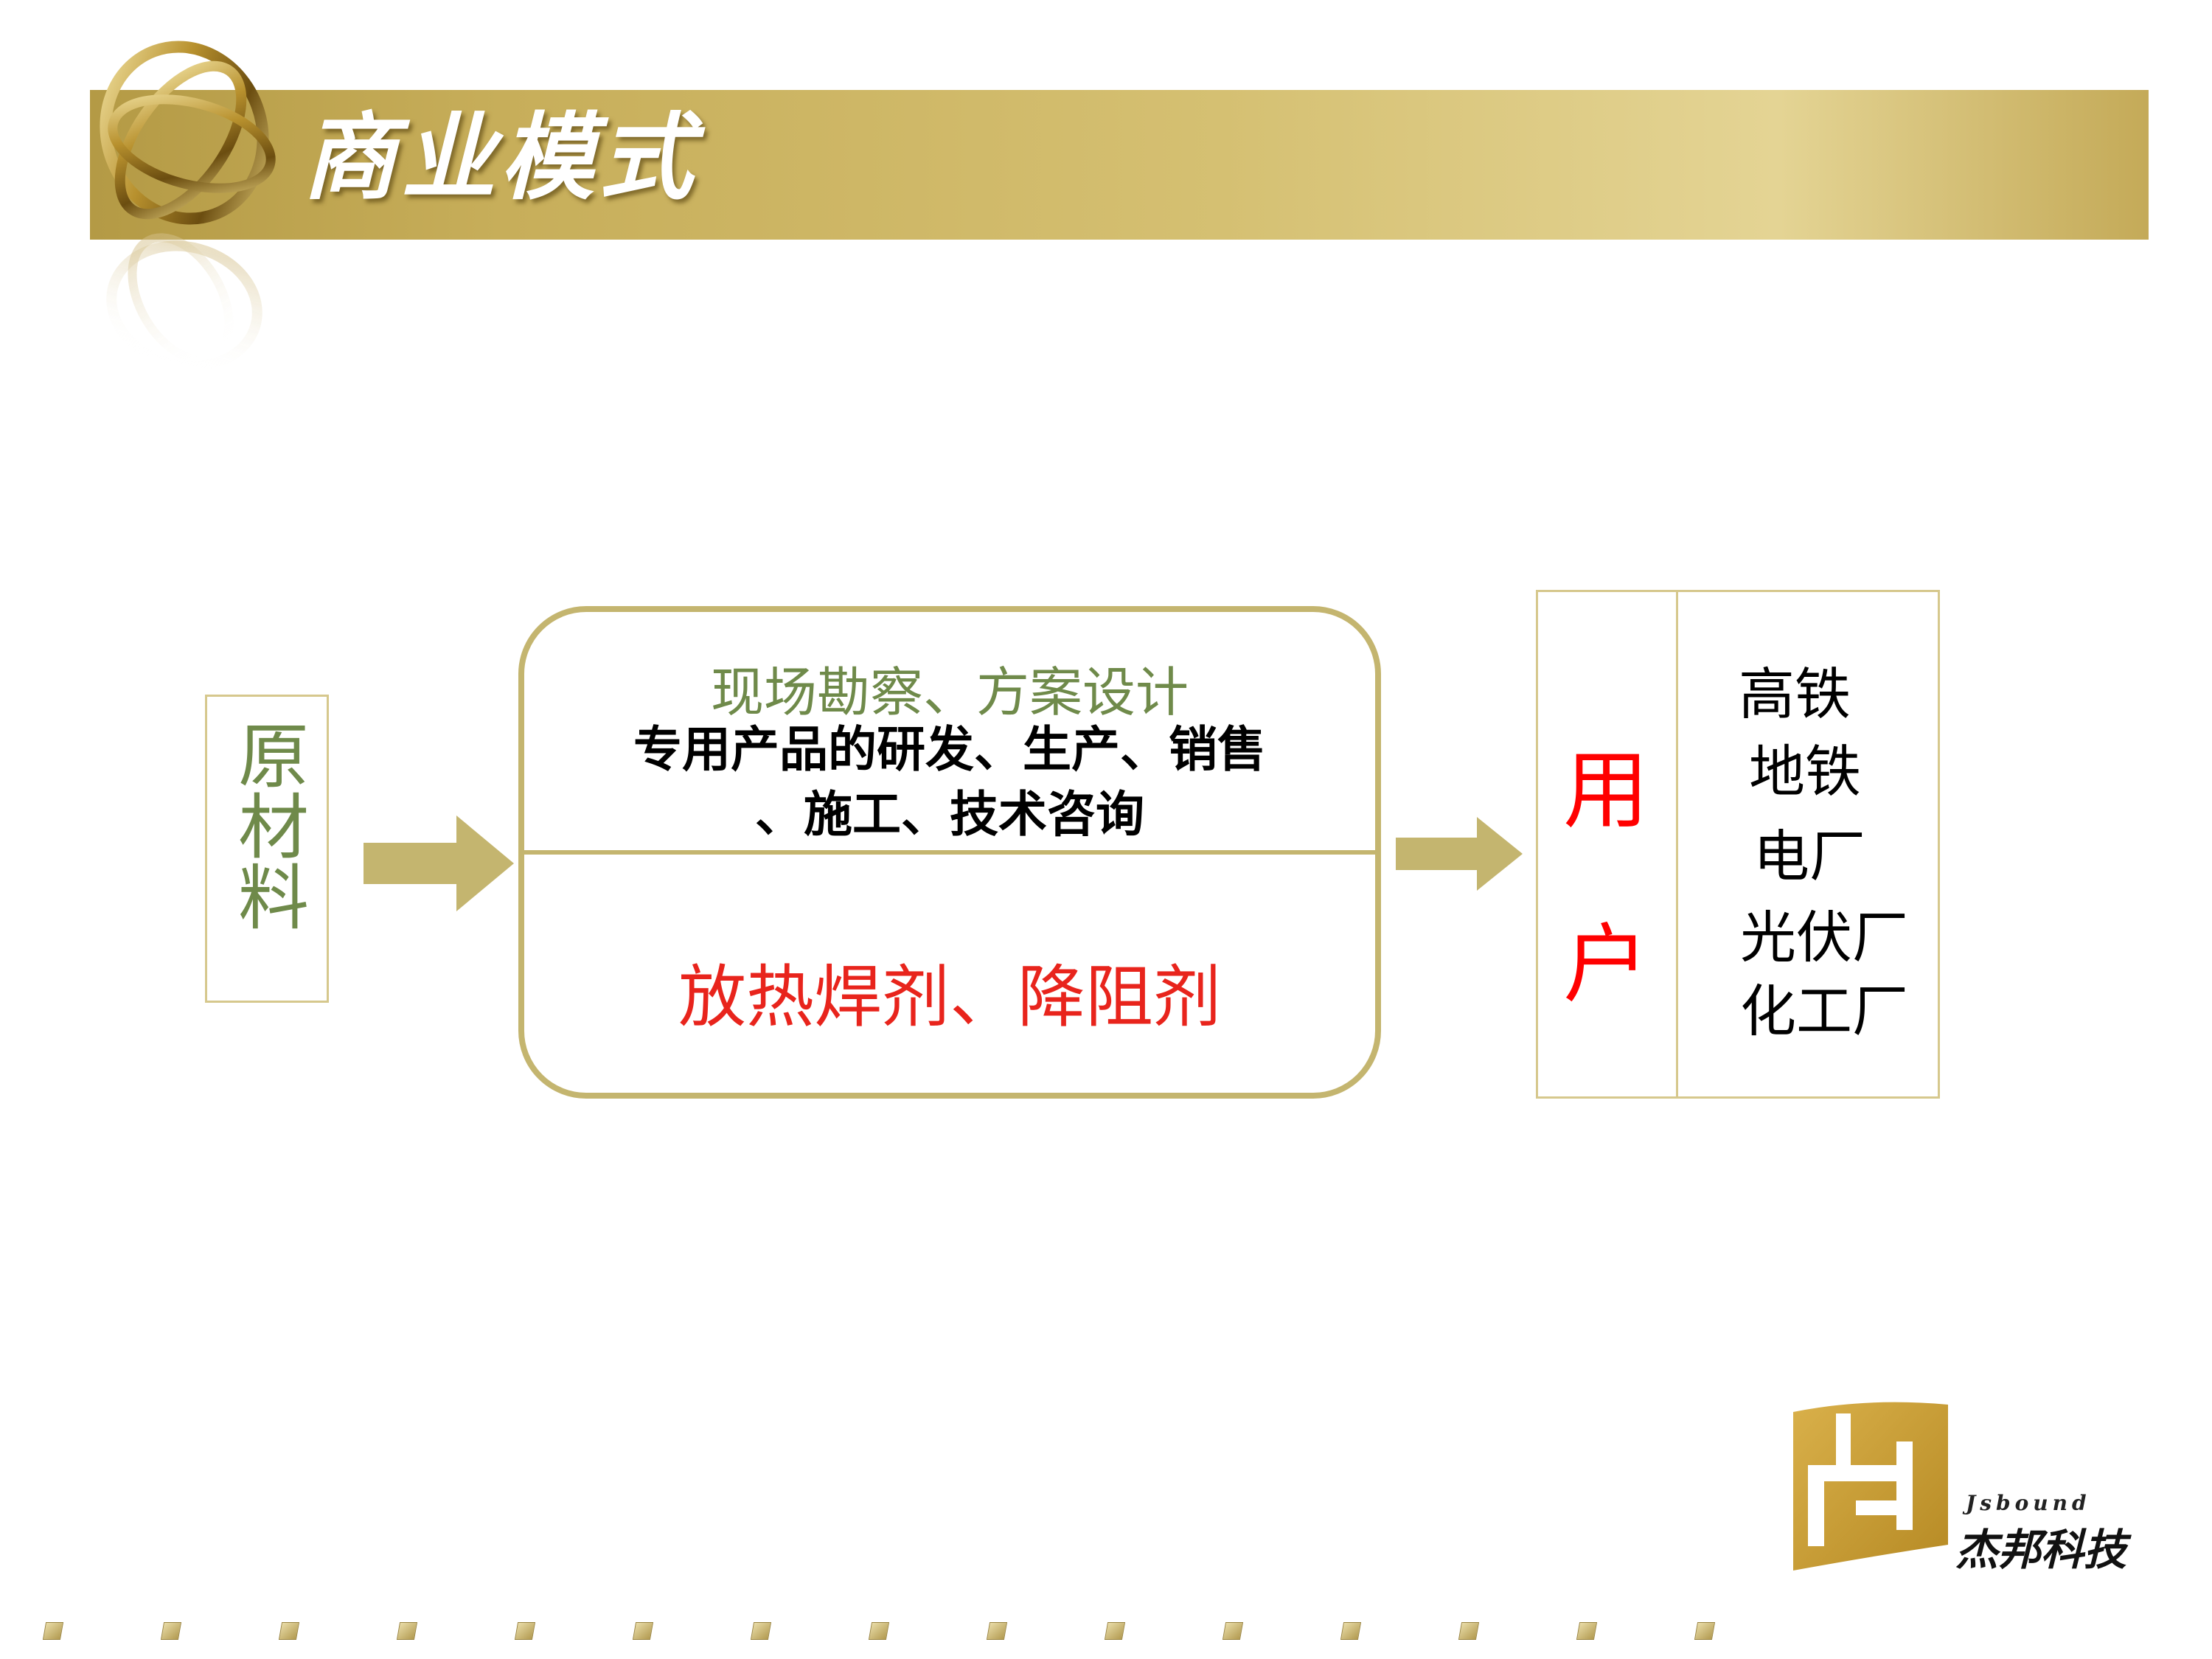 The height and width of the screenshot is (1659, 2212). I want to click on company-name-cn: 杰邦科技, so click(2041, 1550).